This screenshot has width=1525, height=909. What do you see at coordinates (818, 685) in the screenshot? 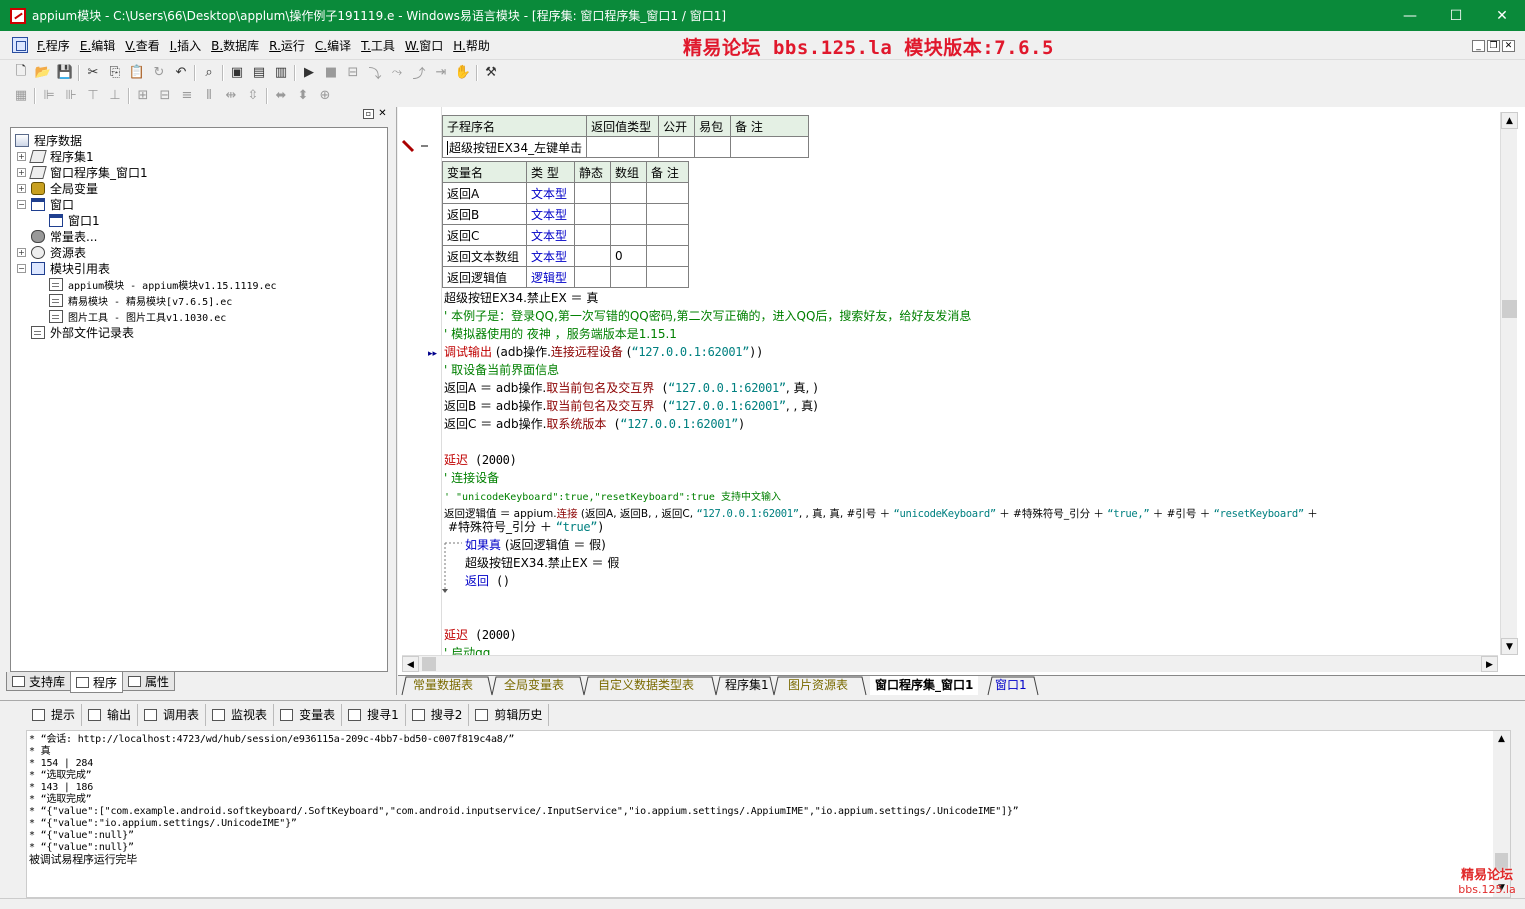
I see `tab-image-resources: 图片资源表` at bounding box center [818, 685].